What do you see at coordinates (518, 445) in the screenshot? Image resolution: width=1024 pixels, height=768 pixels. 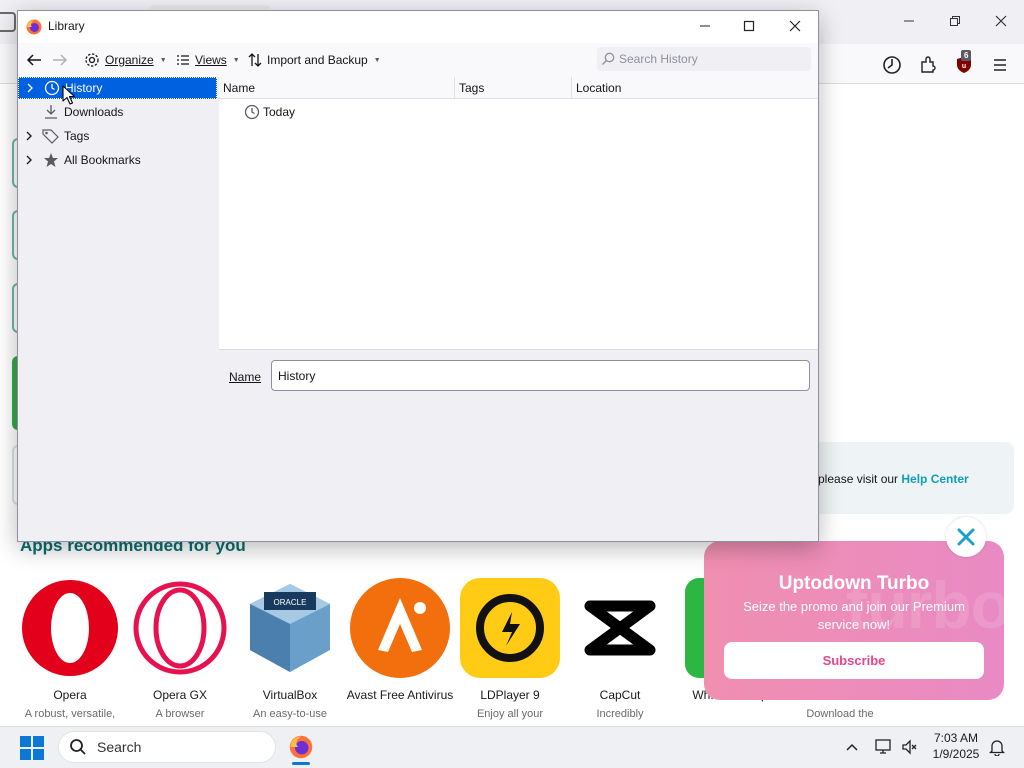 I see `details-pane: Name` at bounding box center [518, 445].